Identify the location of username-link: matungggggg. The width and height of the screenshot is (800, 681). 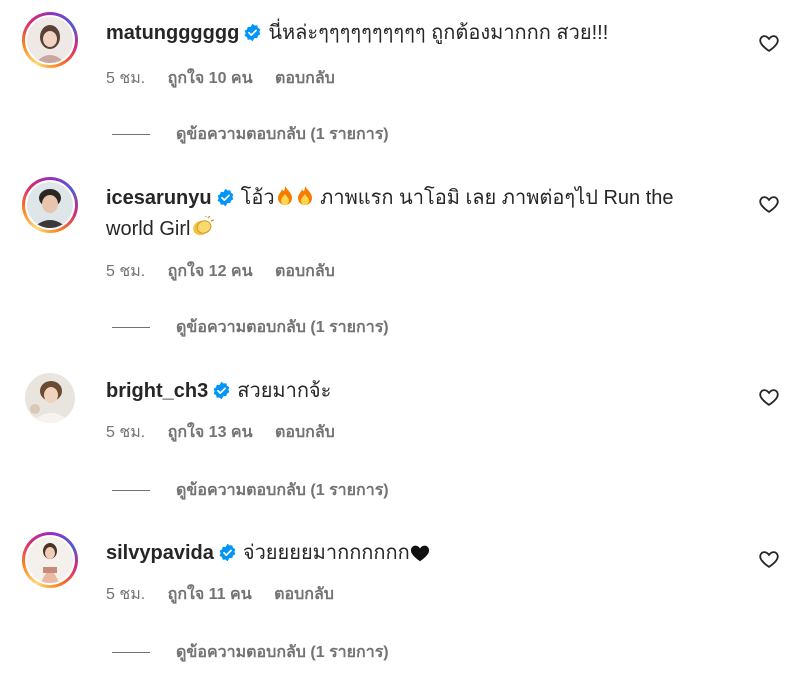
(172, 33).